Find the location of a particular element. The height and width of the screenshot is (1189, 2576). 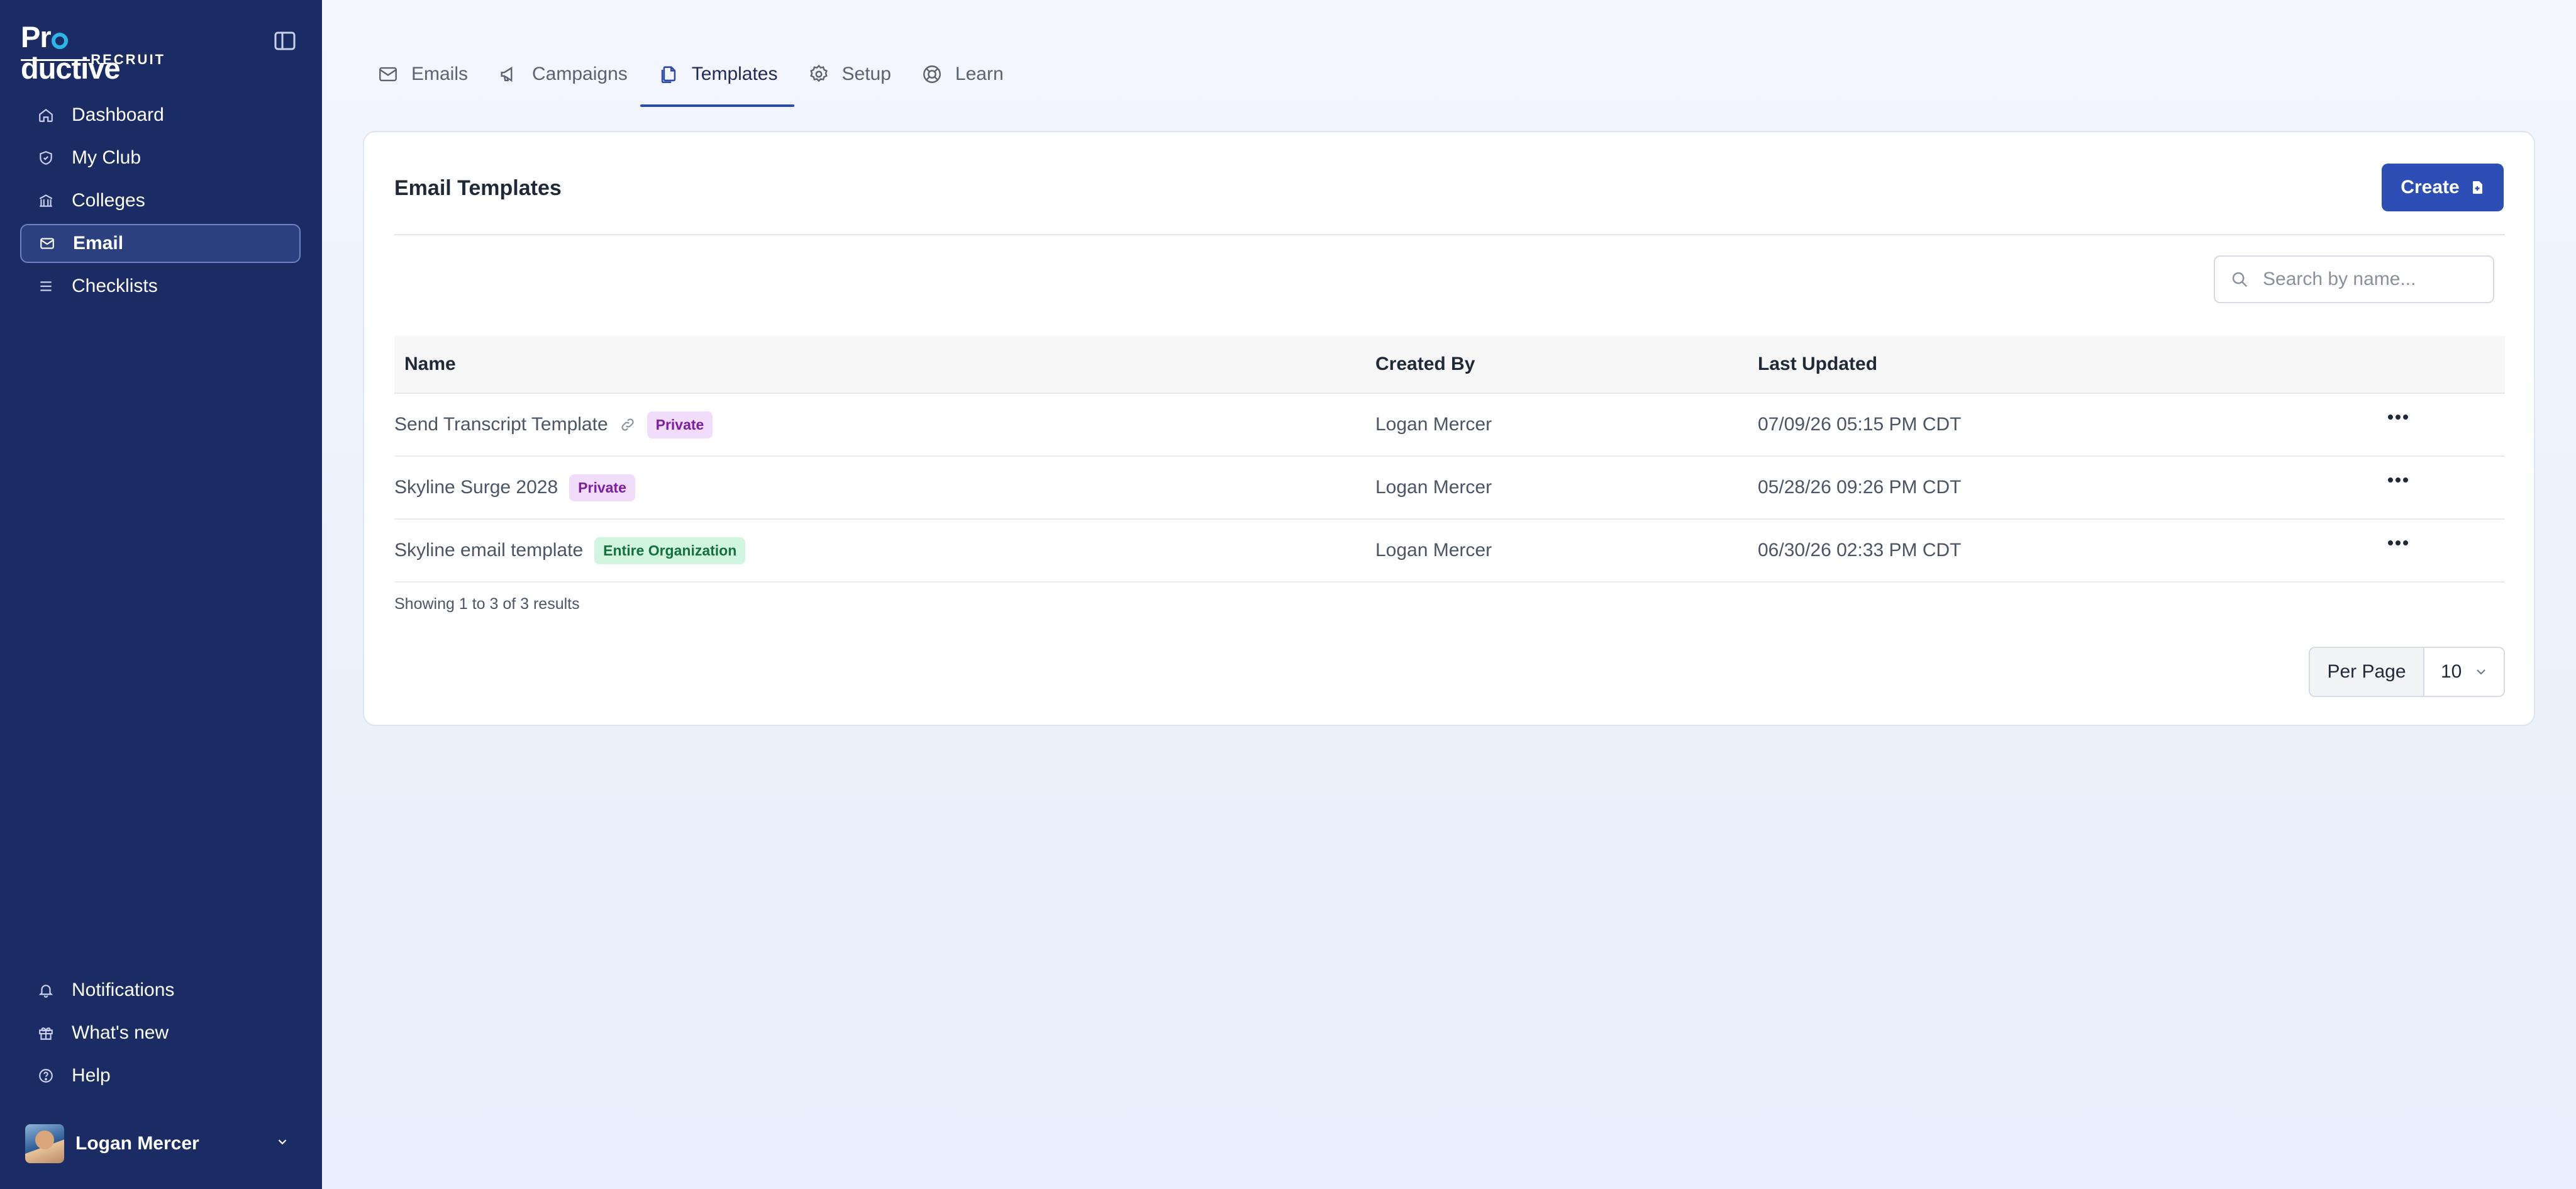

tab-templates: Templates is located at coordinates (717, 81).